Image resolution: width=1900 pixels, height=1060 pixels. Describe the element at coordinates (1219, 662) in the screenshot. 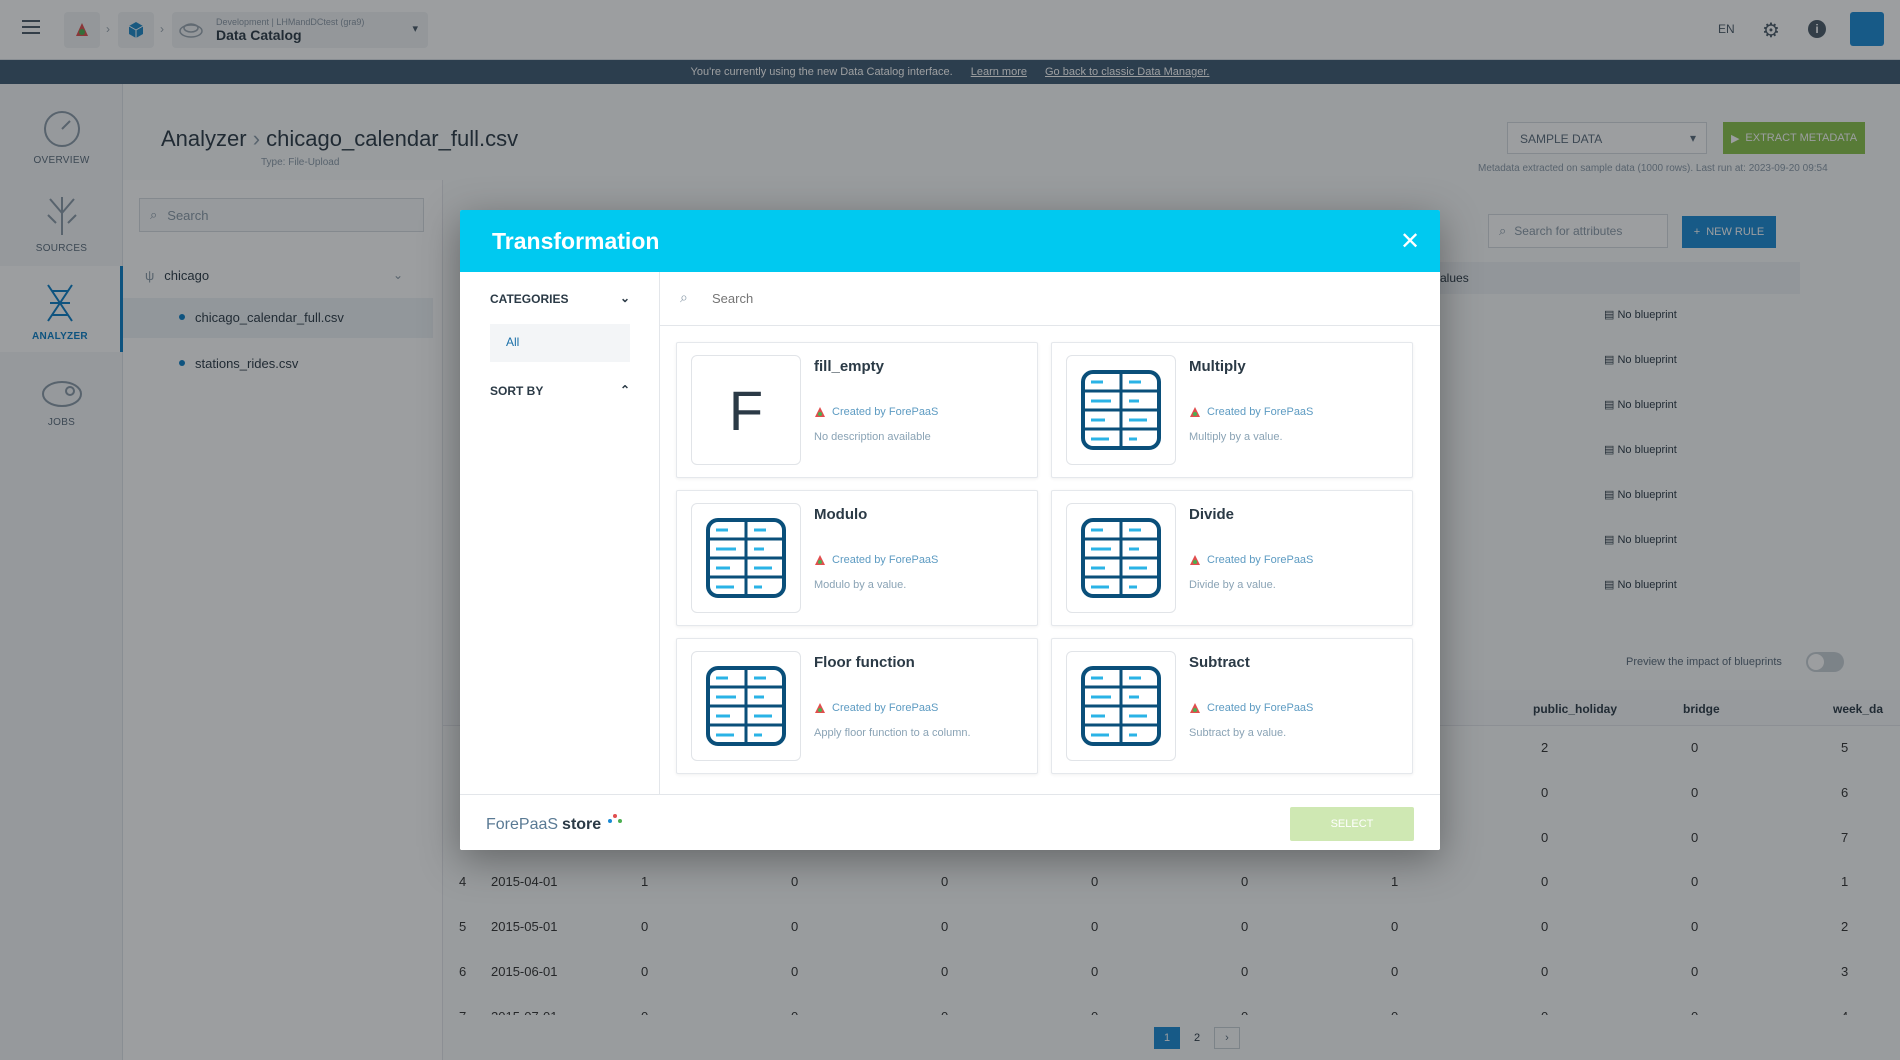

I see `card-title: Subtract` at that location.